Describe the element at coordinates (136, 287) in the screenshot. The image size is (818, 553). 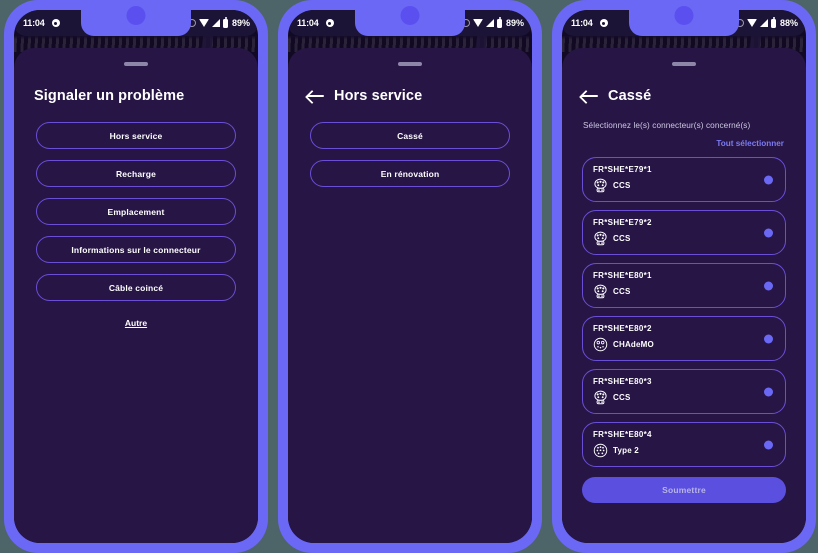
I see `option-cable-coince: Câble coincé` at that location.